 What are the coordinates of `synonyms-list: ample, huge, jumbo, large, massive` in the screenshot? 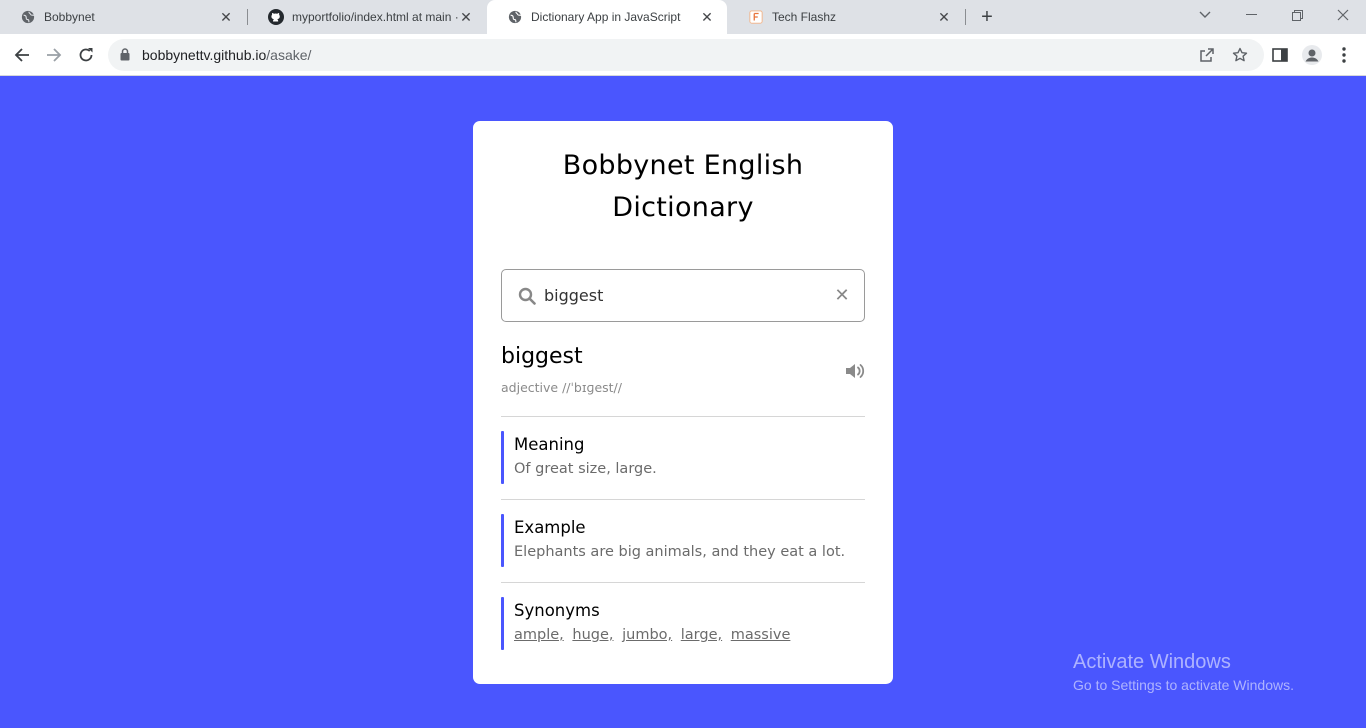 It's located at (654, 635).